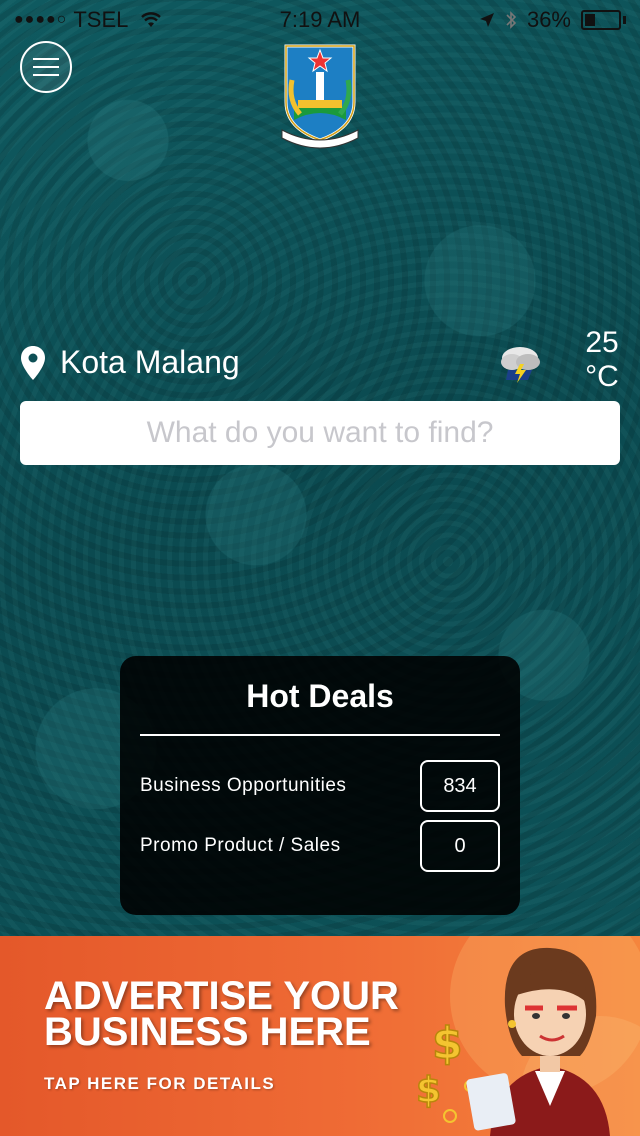  What do you see at coordinates (33, 362) in the screenshot?
I see `map-pin-icon` at bounding box center [33, 362].